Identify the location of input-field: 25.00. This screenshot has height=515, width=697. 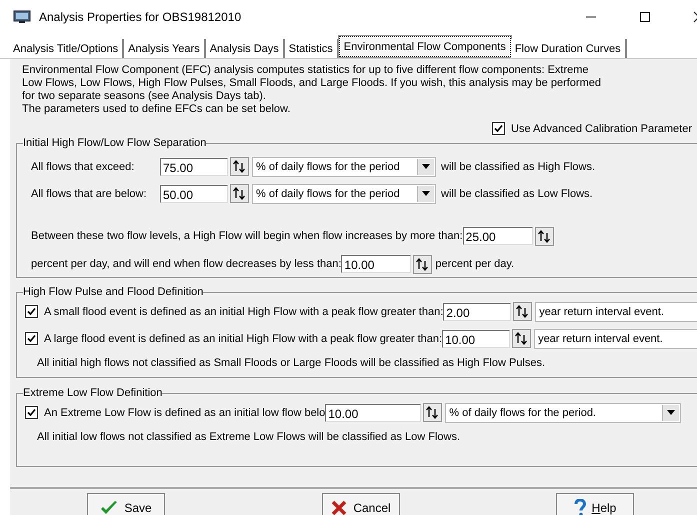
(497, 236).